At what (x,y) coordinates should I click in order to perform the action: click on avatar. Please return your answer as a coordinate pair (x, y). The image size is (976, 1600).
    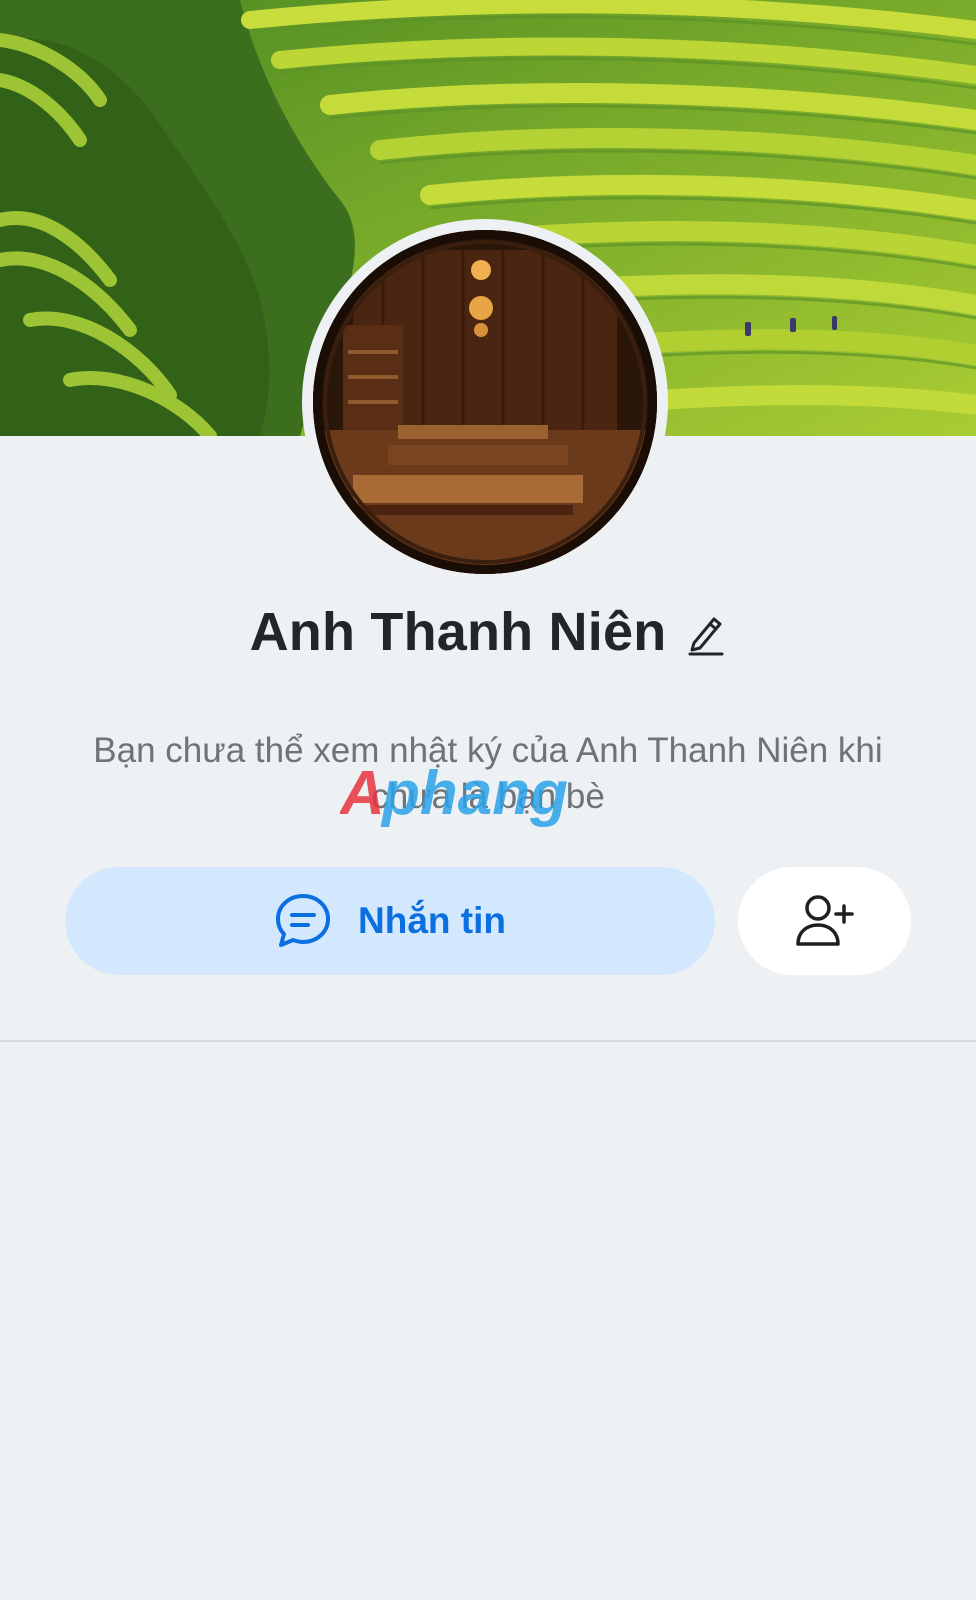
    Looking at the image, I should click on (485, 402).